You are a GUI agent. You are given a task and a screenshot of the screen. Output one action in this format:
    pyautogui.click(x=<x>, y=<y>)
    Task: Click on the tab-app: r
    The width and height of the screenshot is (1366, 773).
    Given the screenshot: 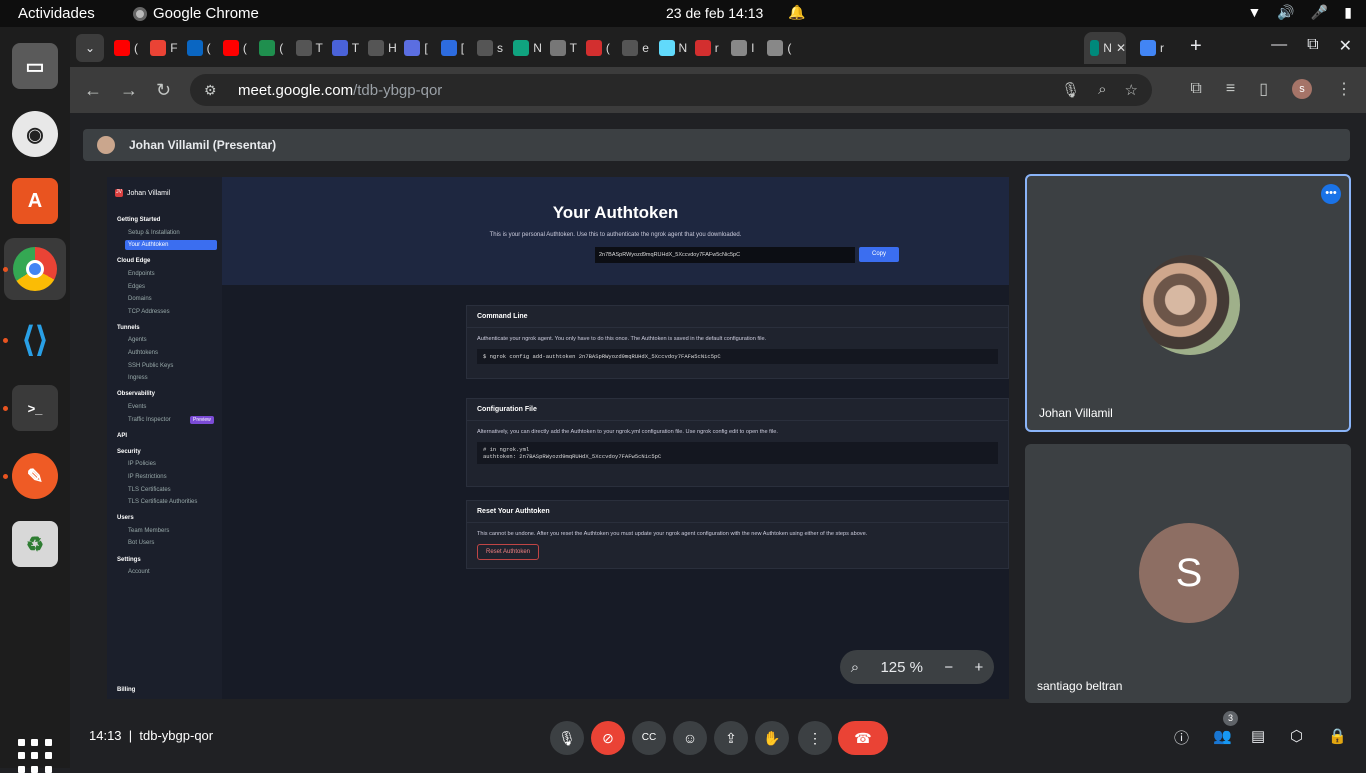 What is the action you would take?
    pyautogui.click(x=711, y=48)
    